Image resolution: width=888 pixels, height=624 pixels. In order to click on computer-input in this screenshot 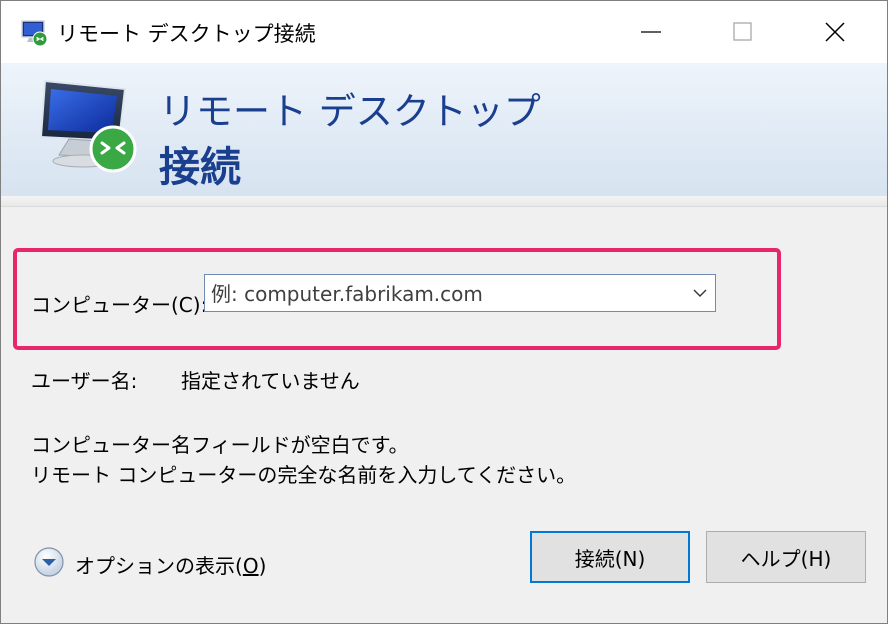, I will do `click(441, 294)`.